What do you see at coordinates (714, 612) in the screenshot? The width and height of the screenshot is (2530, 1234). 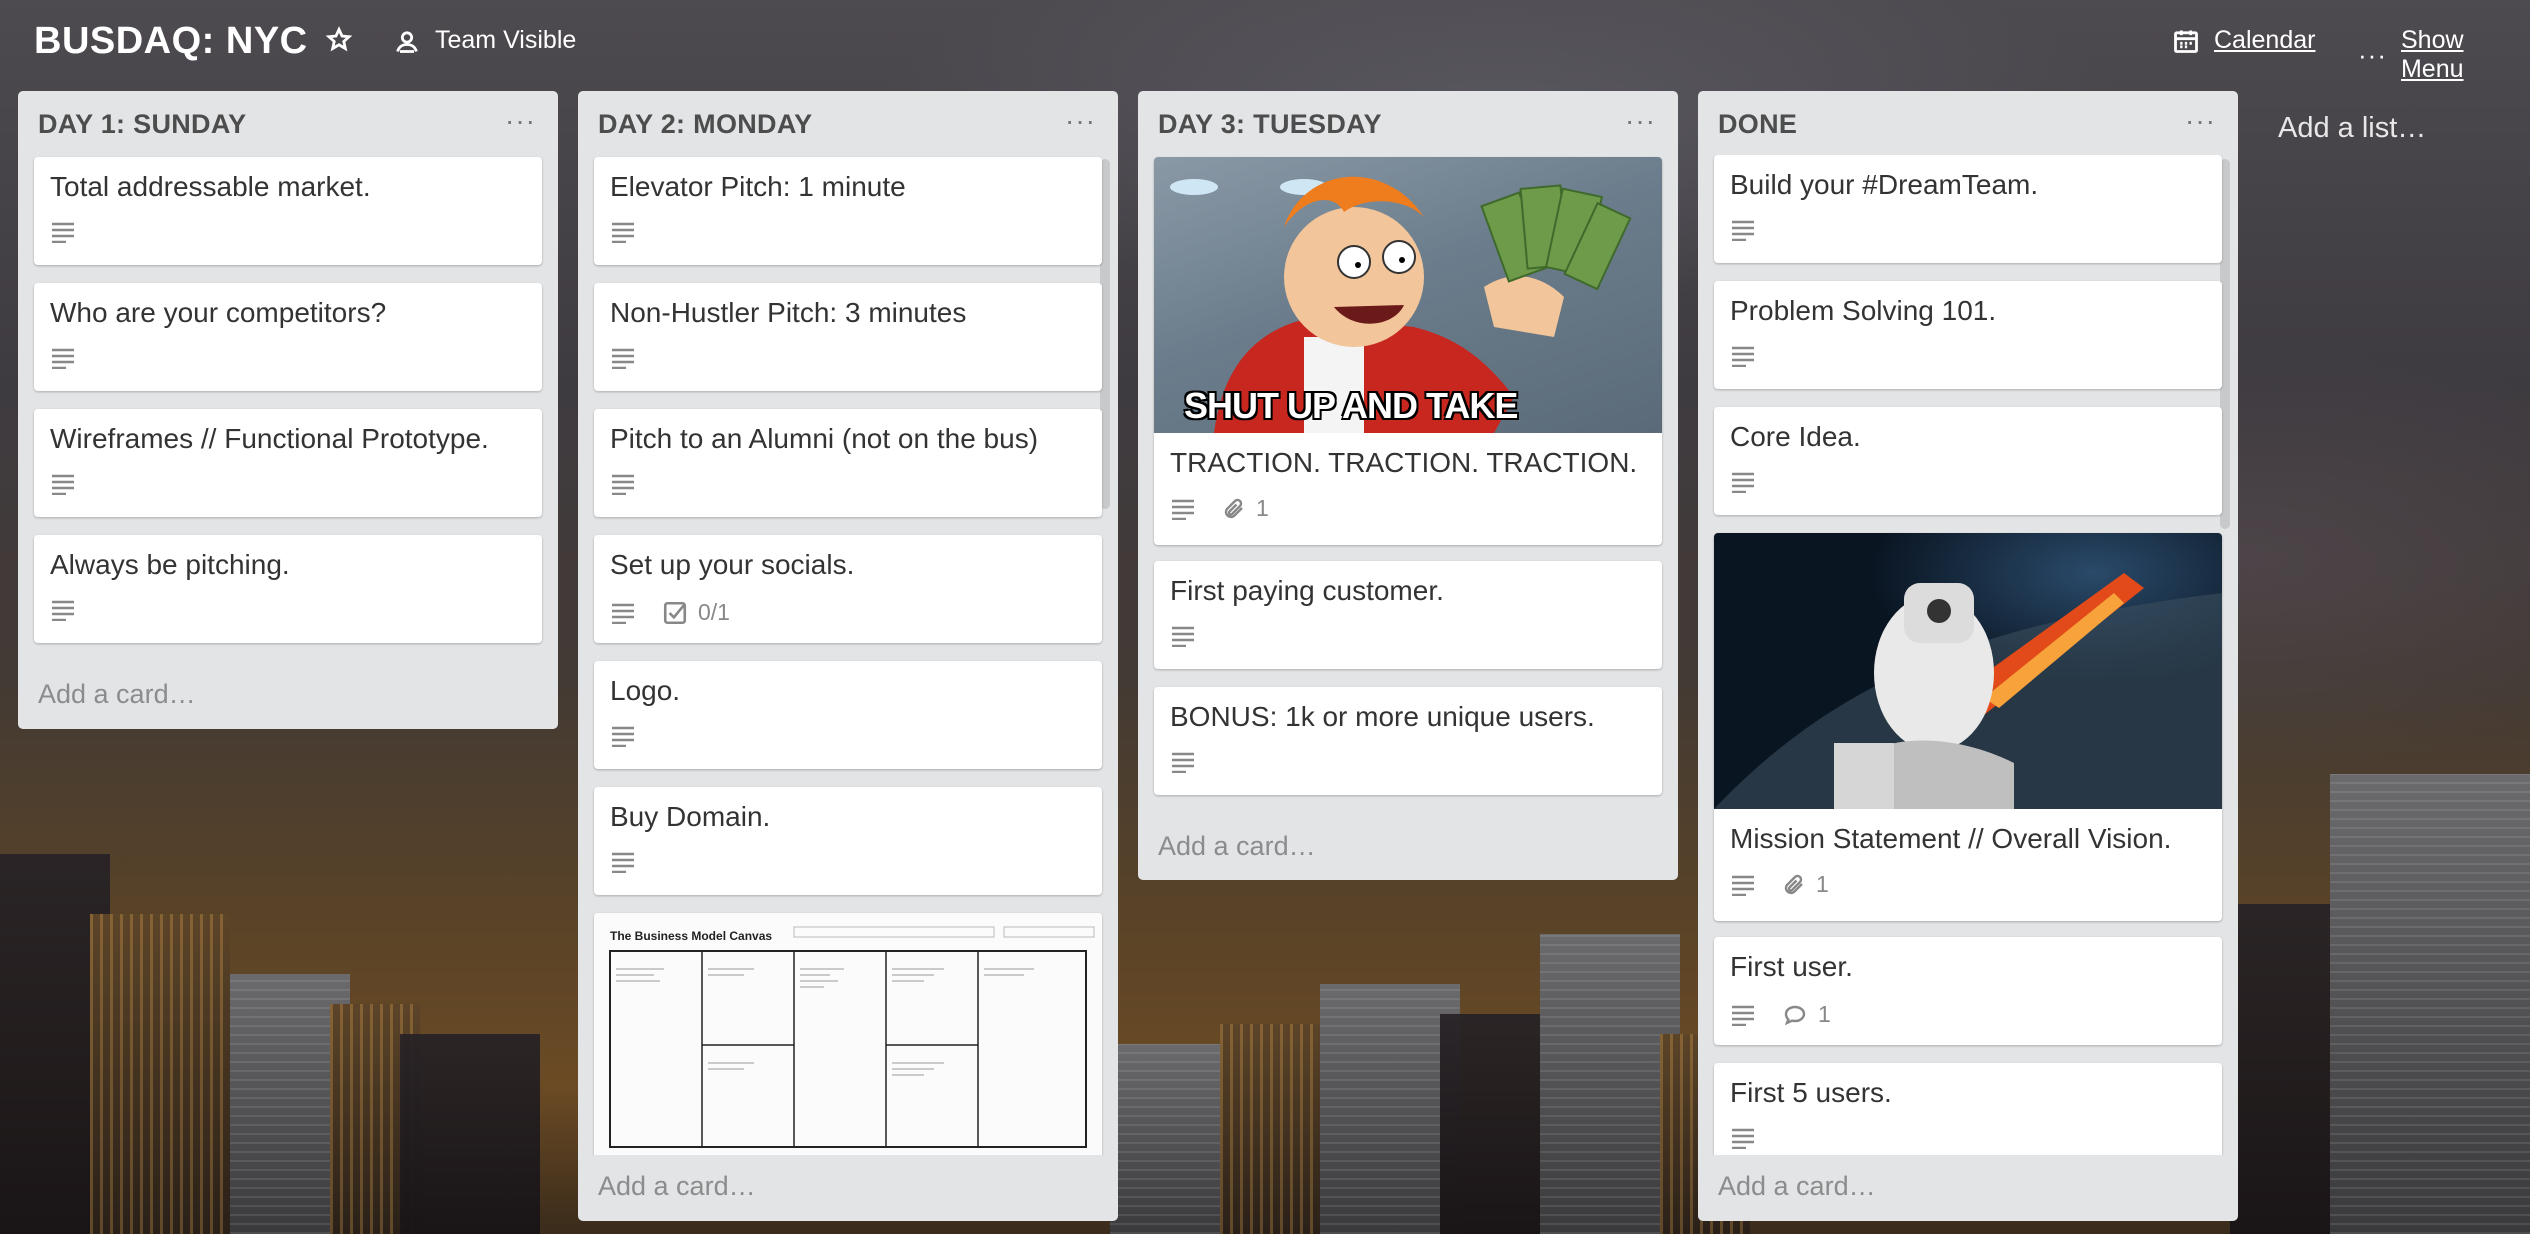 I see `checklist-count: 0/1` at bounding box center [714, 612].